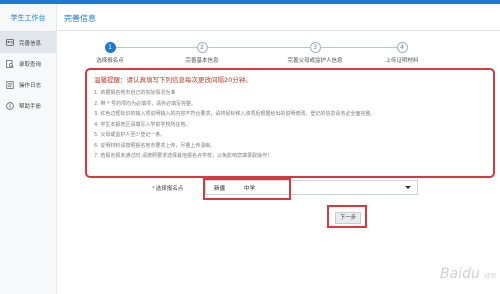  What do you see at coordinates (460, 274) in the screenshot?
I see `watermark-text: Baidu` at bounding box center [460, 274].